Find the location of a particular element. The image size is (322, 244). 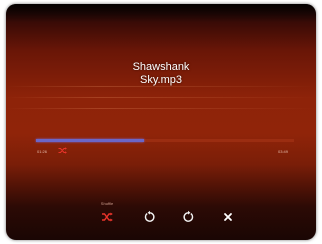

shuffle-indicator-icon is located at coordinates (62, 150).